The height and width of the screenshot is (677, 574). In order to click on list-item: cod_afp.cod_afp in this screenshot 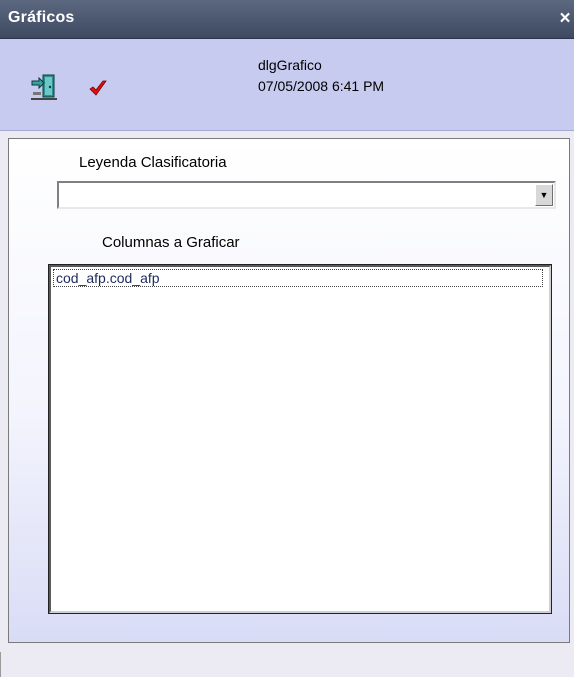, I will do `click(298, 278)`.